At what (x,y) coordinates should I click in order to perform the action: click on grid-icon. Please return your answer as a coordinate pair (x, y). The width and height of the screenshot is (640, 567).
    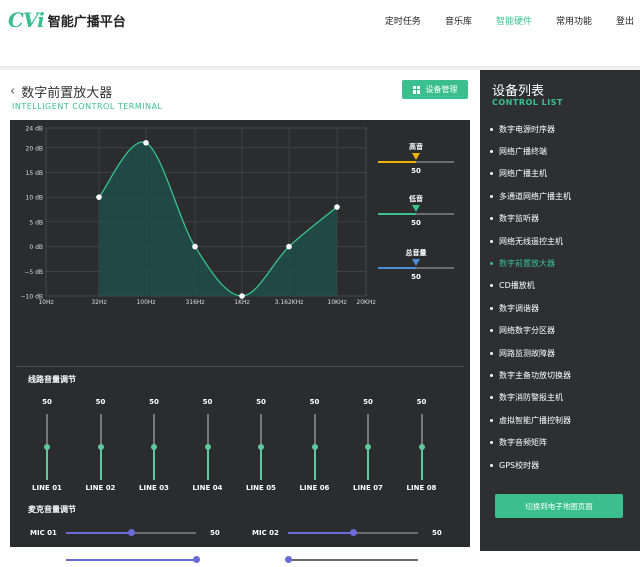
    Looking at the image, I should click on (416, 89).